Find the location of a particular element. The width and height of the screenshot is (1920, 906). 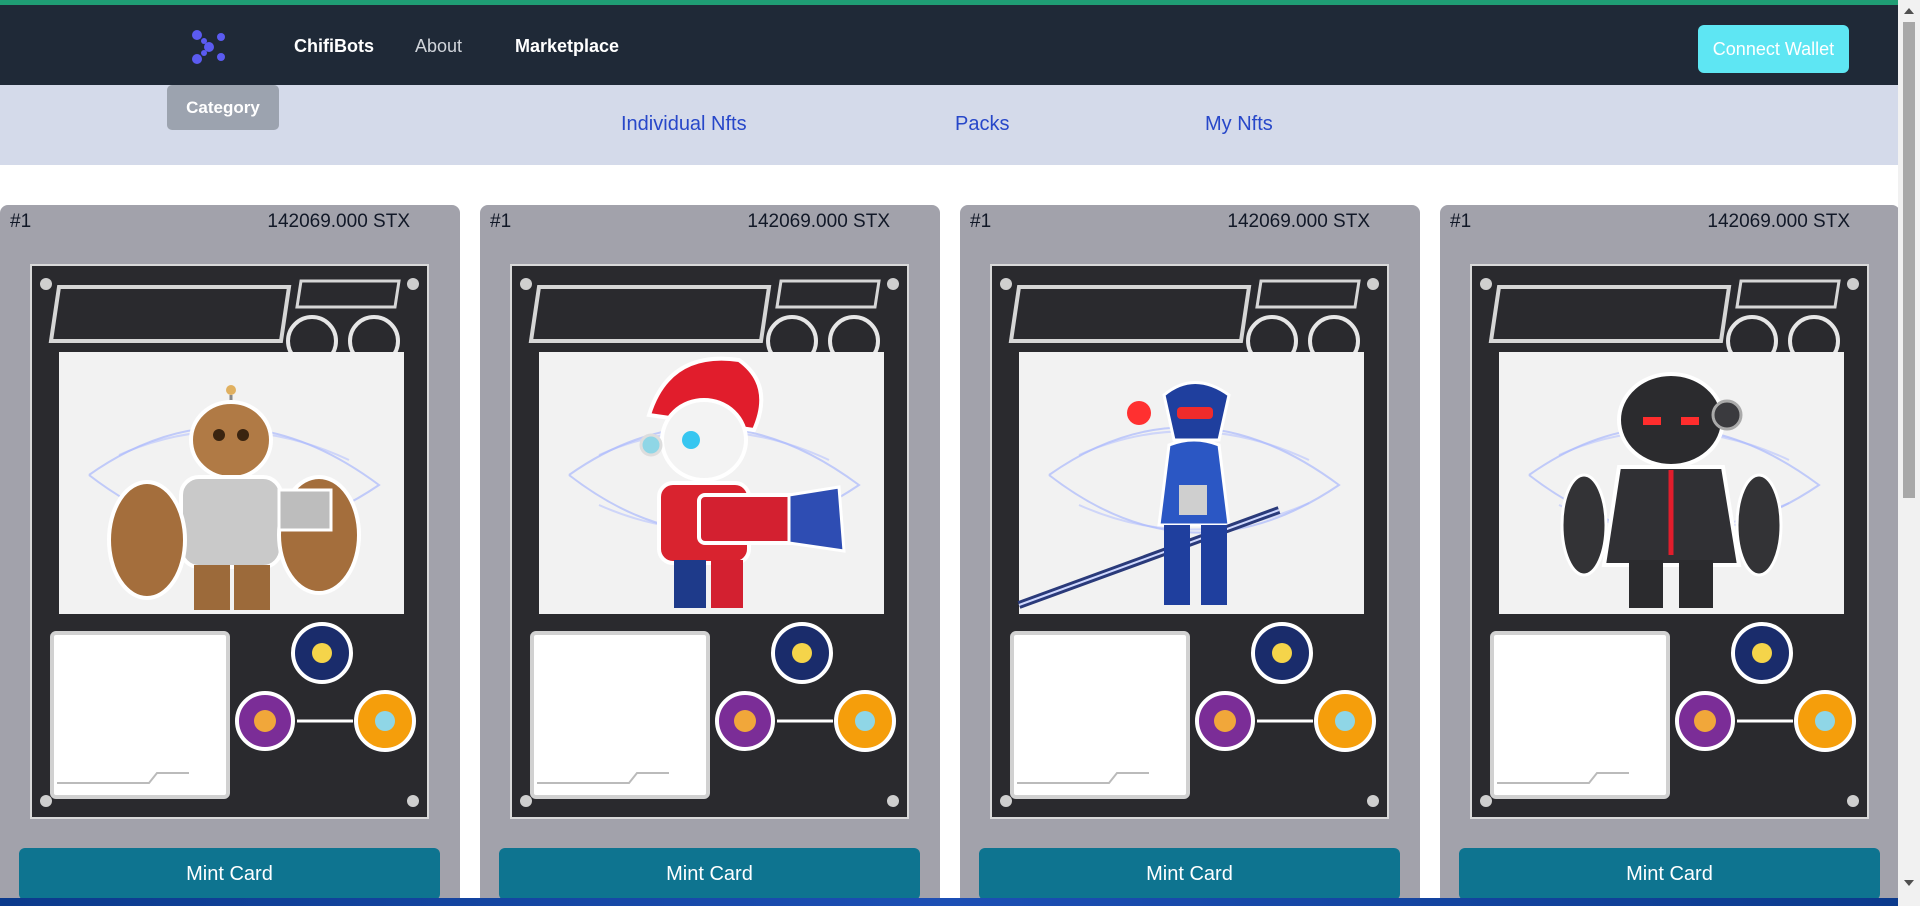

category-subnav: Individual Nfts Packs My Nfts is located at coordinates (949, 125).